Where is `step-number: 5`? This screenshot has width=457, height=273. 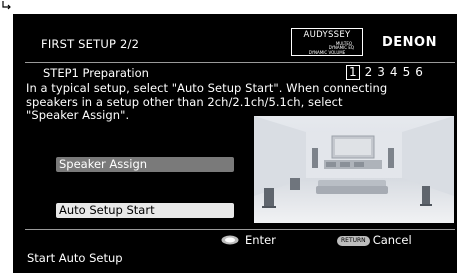 step-number: 5 is located at coordinates (406, 72).